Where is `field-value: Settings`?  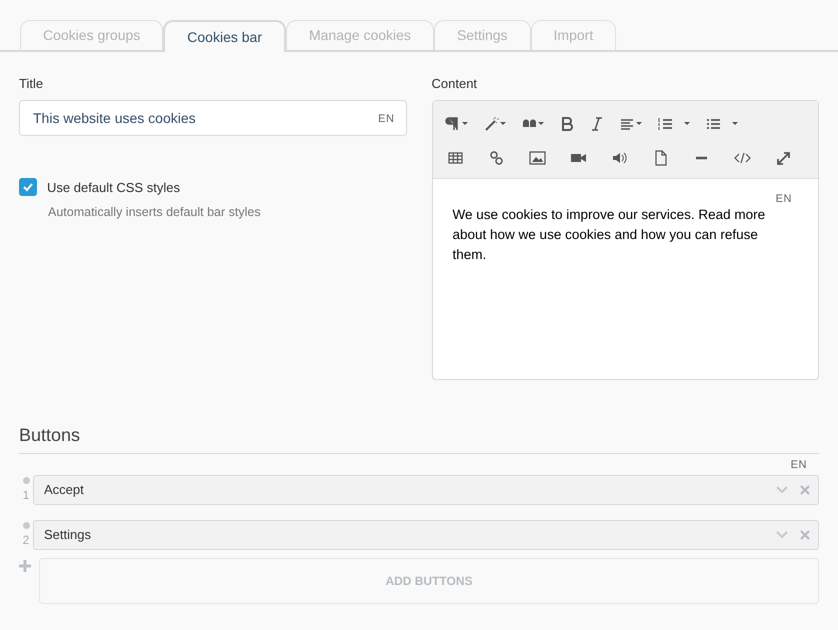
field-value: Settings is located at coordinates (68, 535).